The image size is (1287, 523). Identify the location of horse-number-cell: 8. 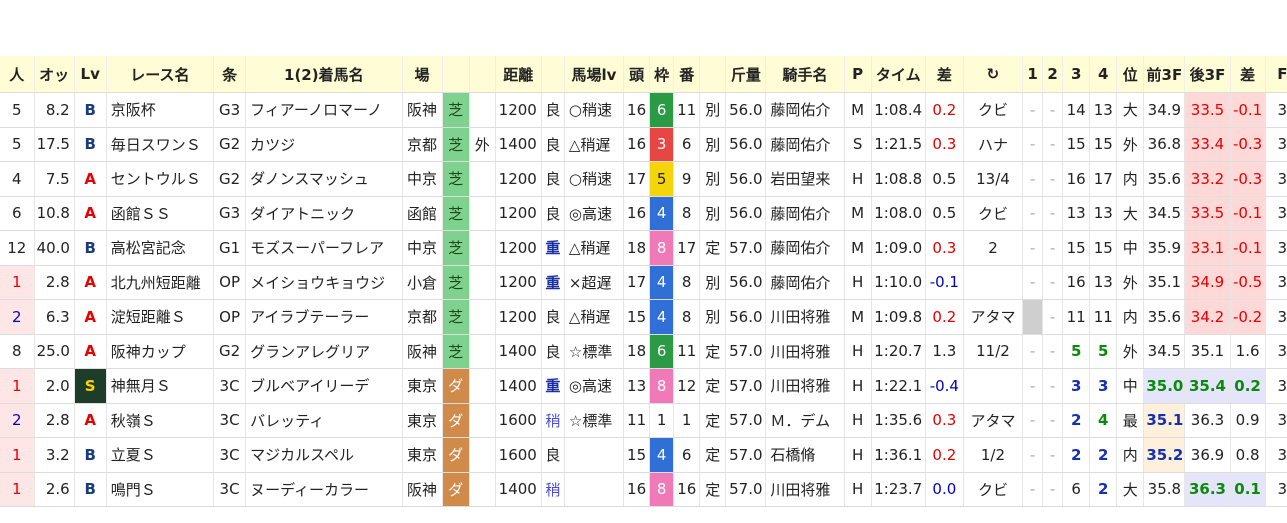
(687, 213).